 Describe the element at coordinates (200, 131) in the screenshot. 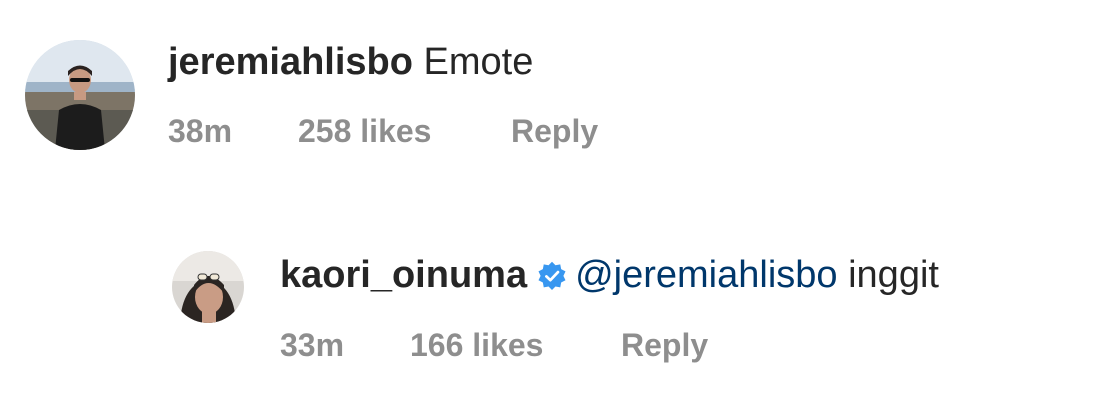

I see `comment-time: 38m` at that location.